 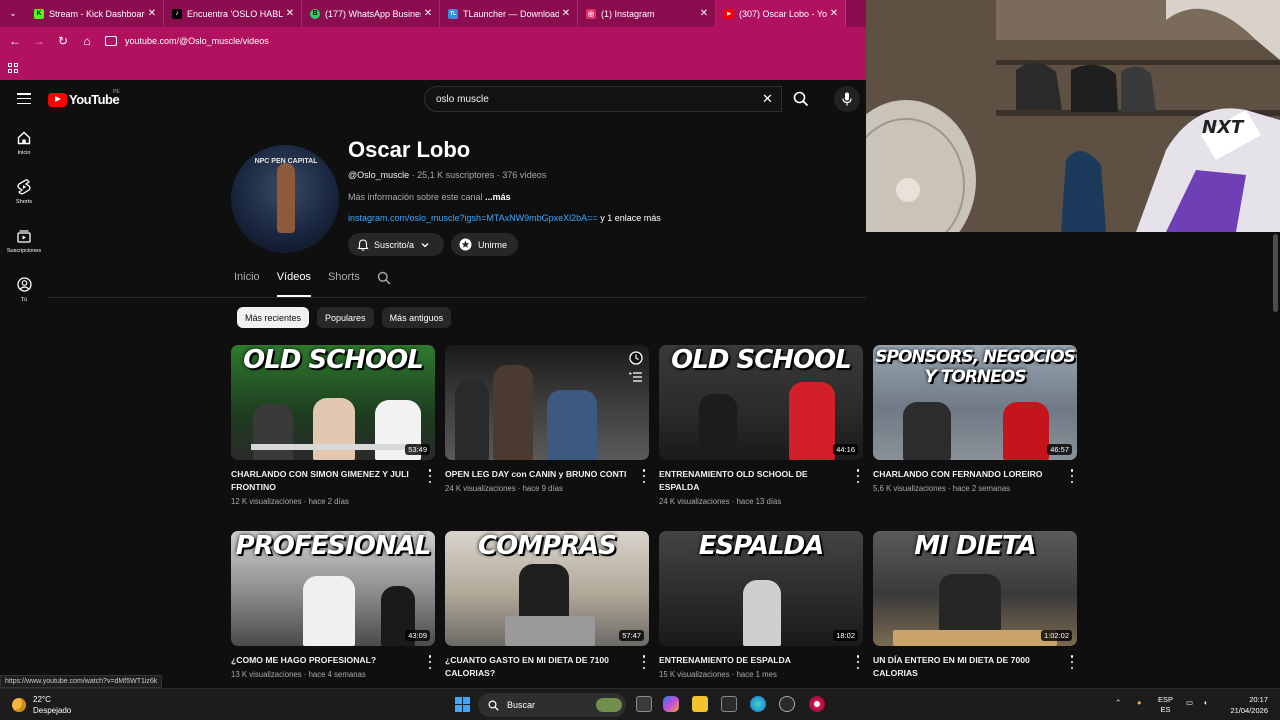 I want to click on video-title: ¿COMO ME HAGO PROFESIONAL?, so click(x=324, y=660).